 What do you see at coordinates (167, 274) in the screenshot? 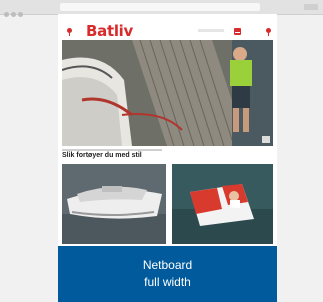
I see `ad-netboard: Netboard full width` at bounding box center [167, 274].